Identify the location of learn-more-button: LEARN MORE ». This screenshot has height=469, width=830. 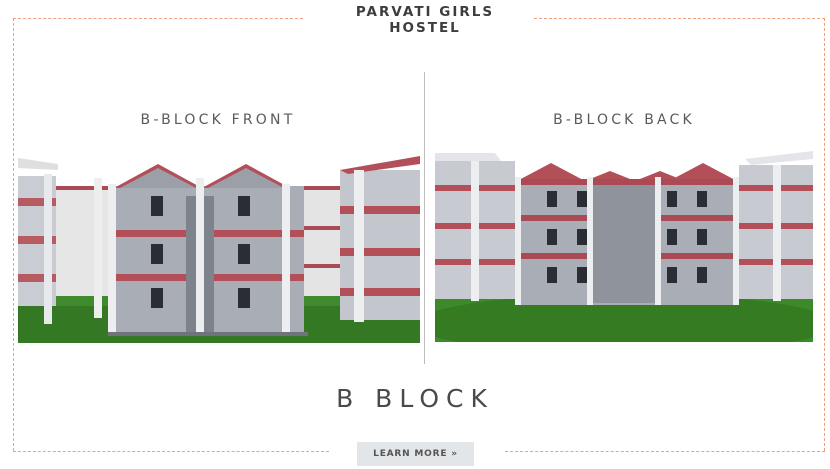
(415, 454).